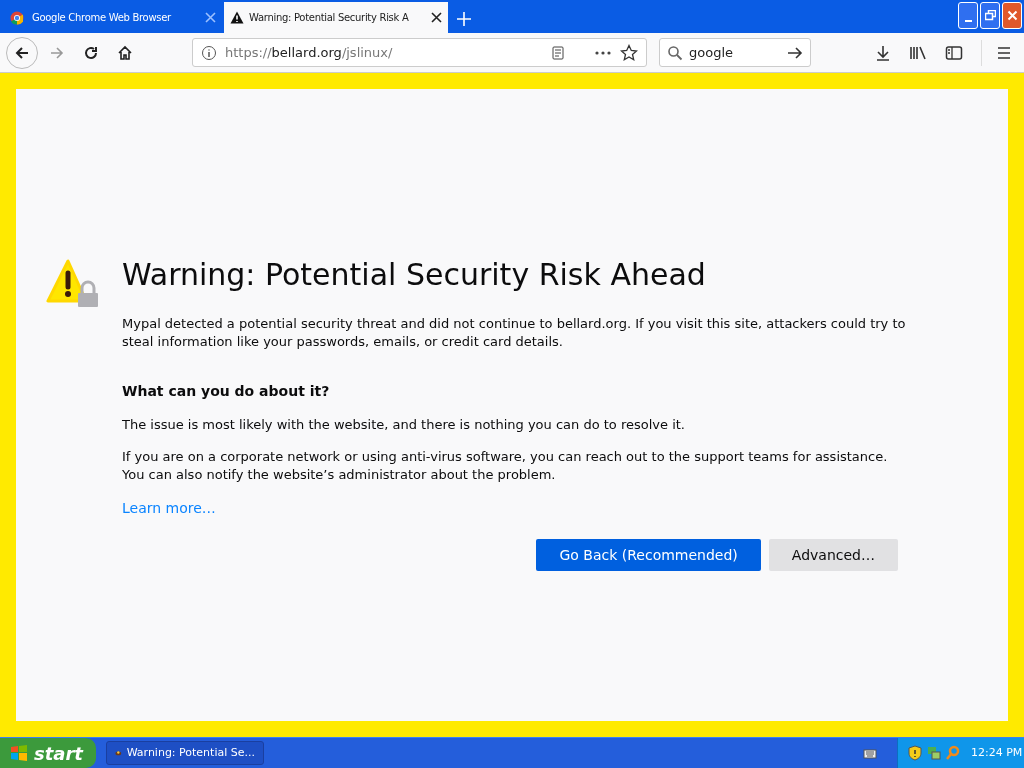 The height and width of the screenshot is (768, 1024). Describe the element at coordinates (915, 753) in the screenshot. I see `shield-icon` at that location.